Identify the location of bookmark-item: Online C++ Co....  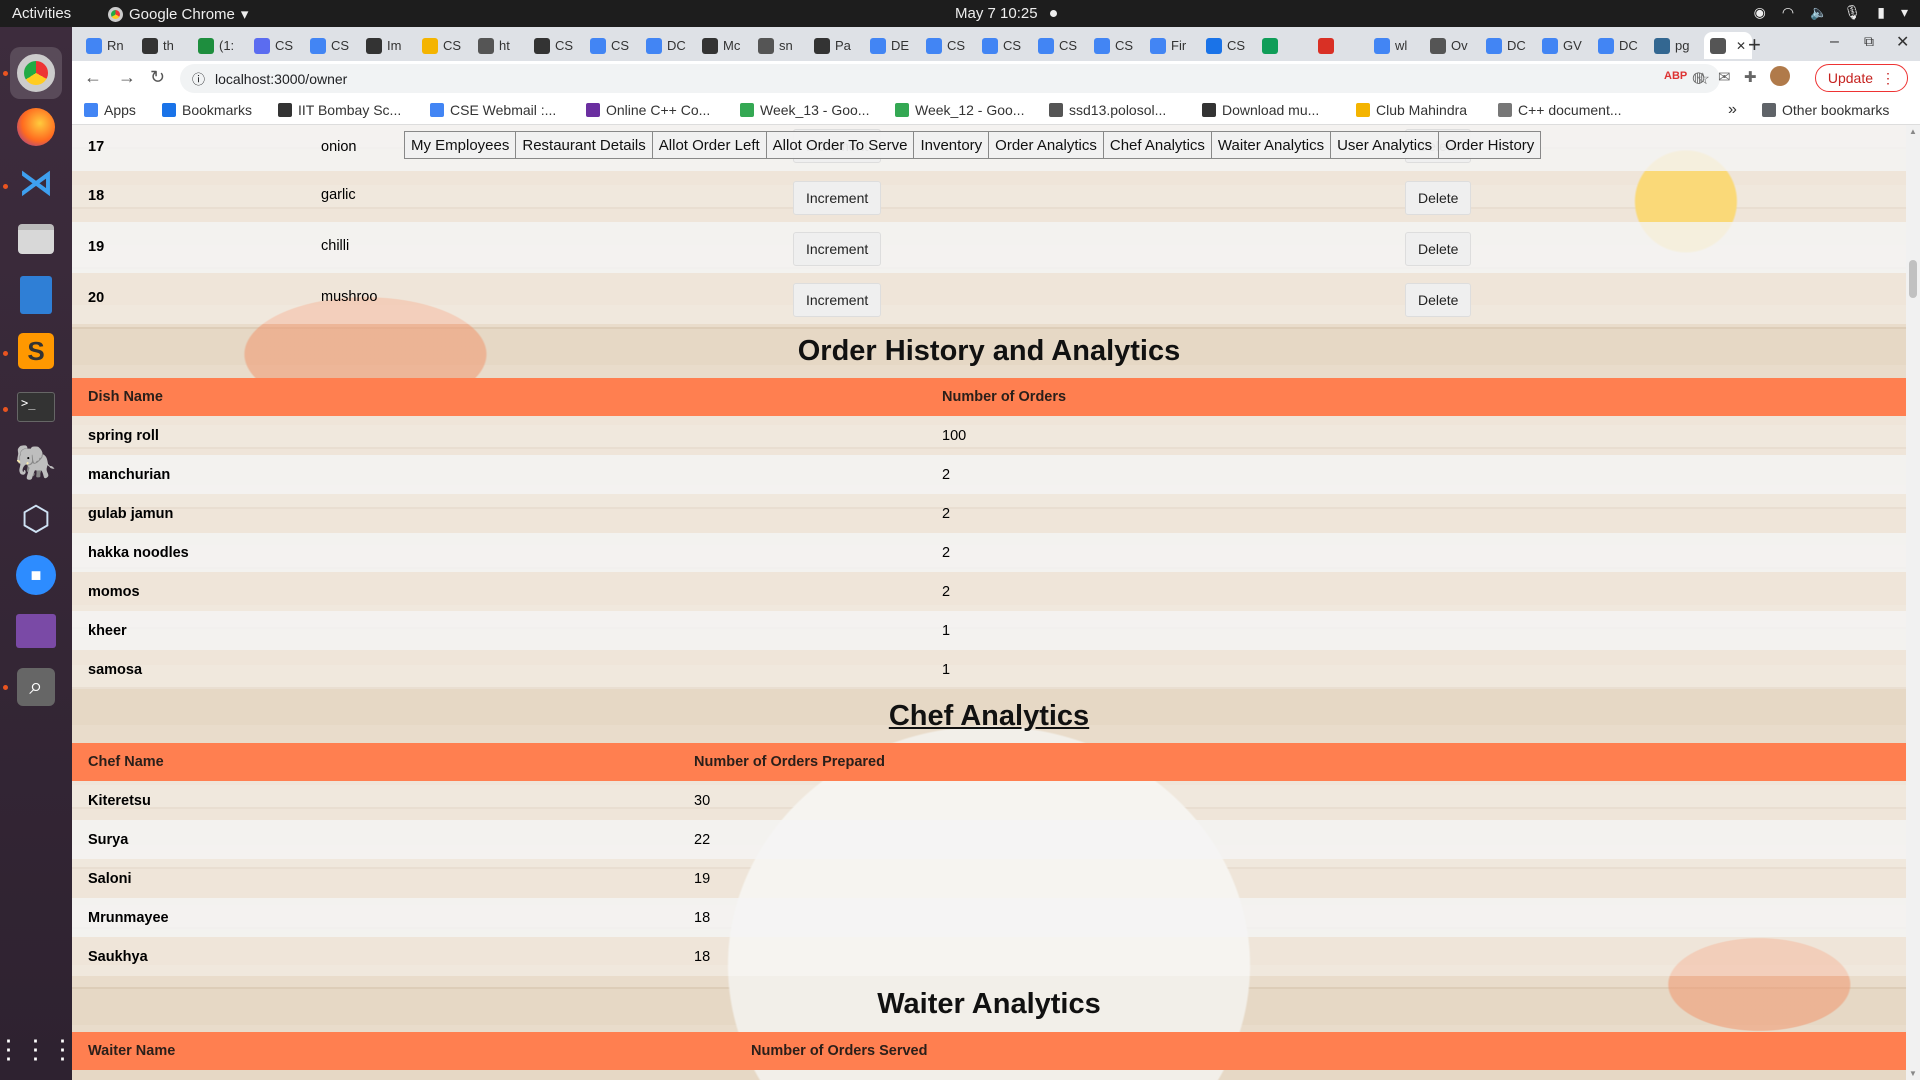
(648, 110).